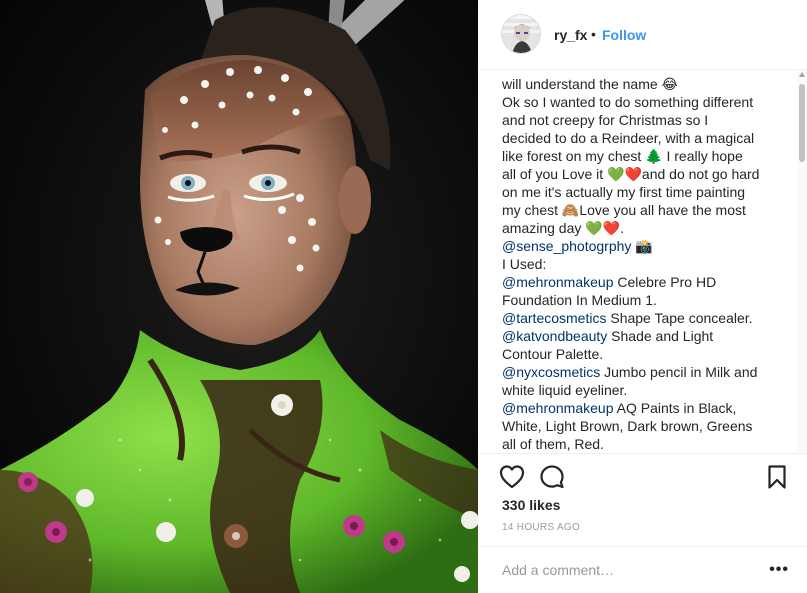 The width and height of the screenshot is (807, 593). I want to click on post-header: ry_fx • Follow, so click(642, 35).